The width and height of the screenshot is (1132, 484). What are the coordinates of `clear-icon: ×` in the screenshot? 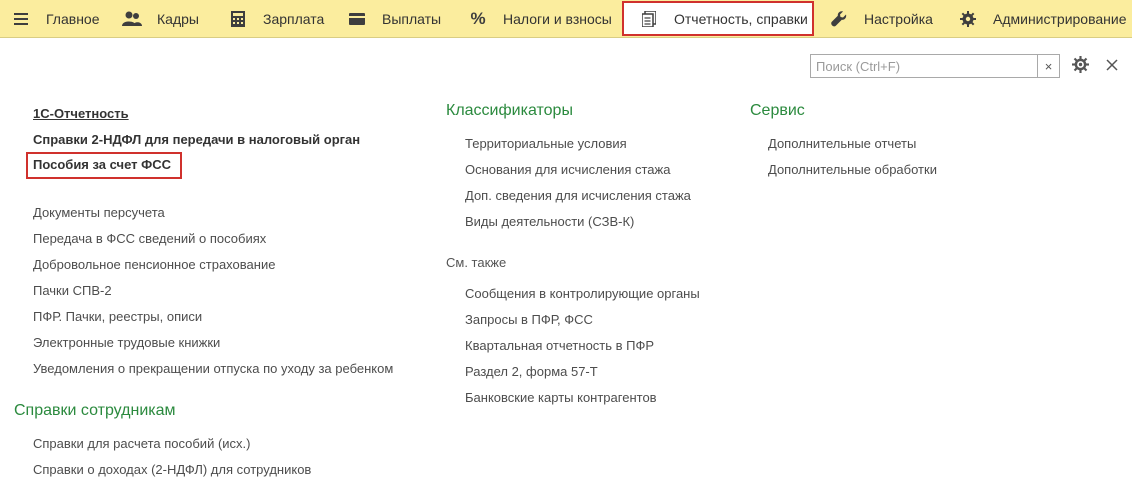 It's located at (1048, 66).